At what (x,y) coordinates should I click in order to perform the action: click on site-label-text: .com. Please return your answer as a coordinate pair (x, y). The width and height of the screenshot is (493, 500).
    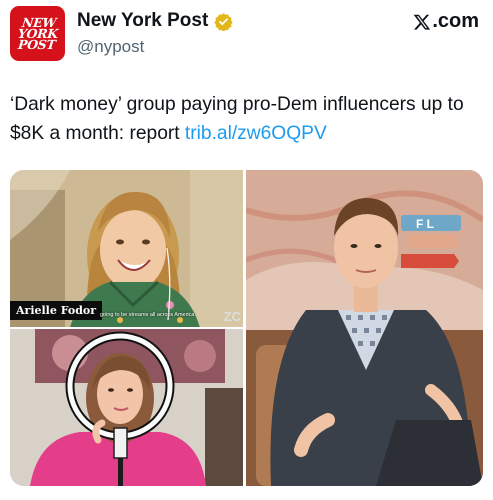
    Looking at the image, I should click on (455, 21).